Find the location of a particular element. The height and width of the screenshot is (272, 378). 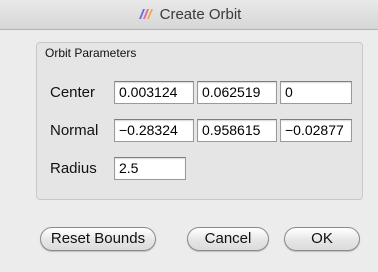

center-label: Center is located at coordinates (73, 92).